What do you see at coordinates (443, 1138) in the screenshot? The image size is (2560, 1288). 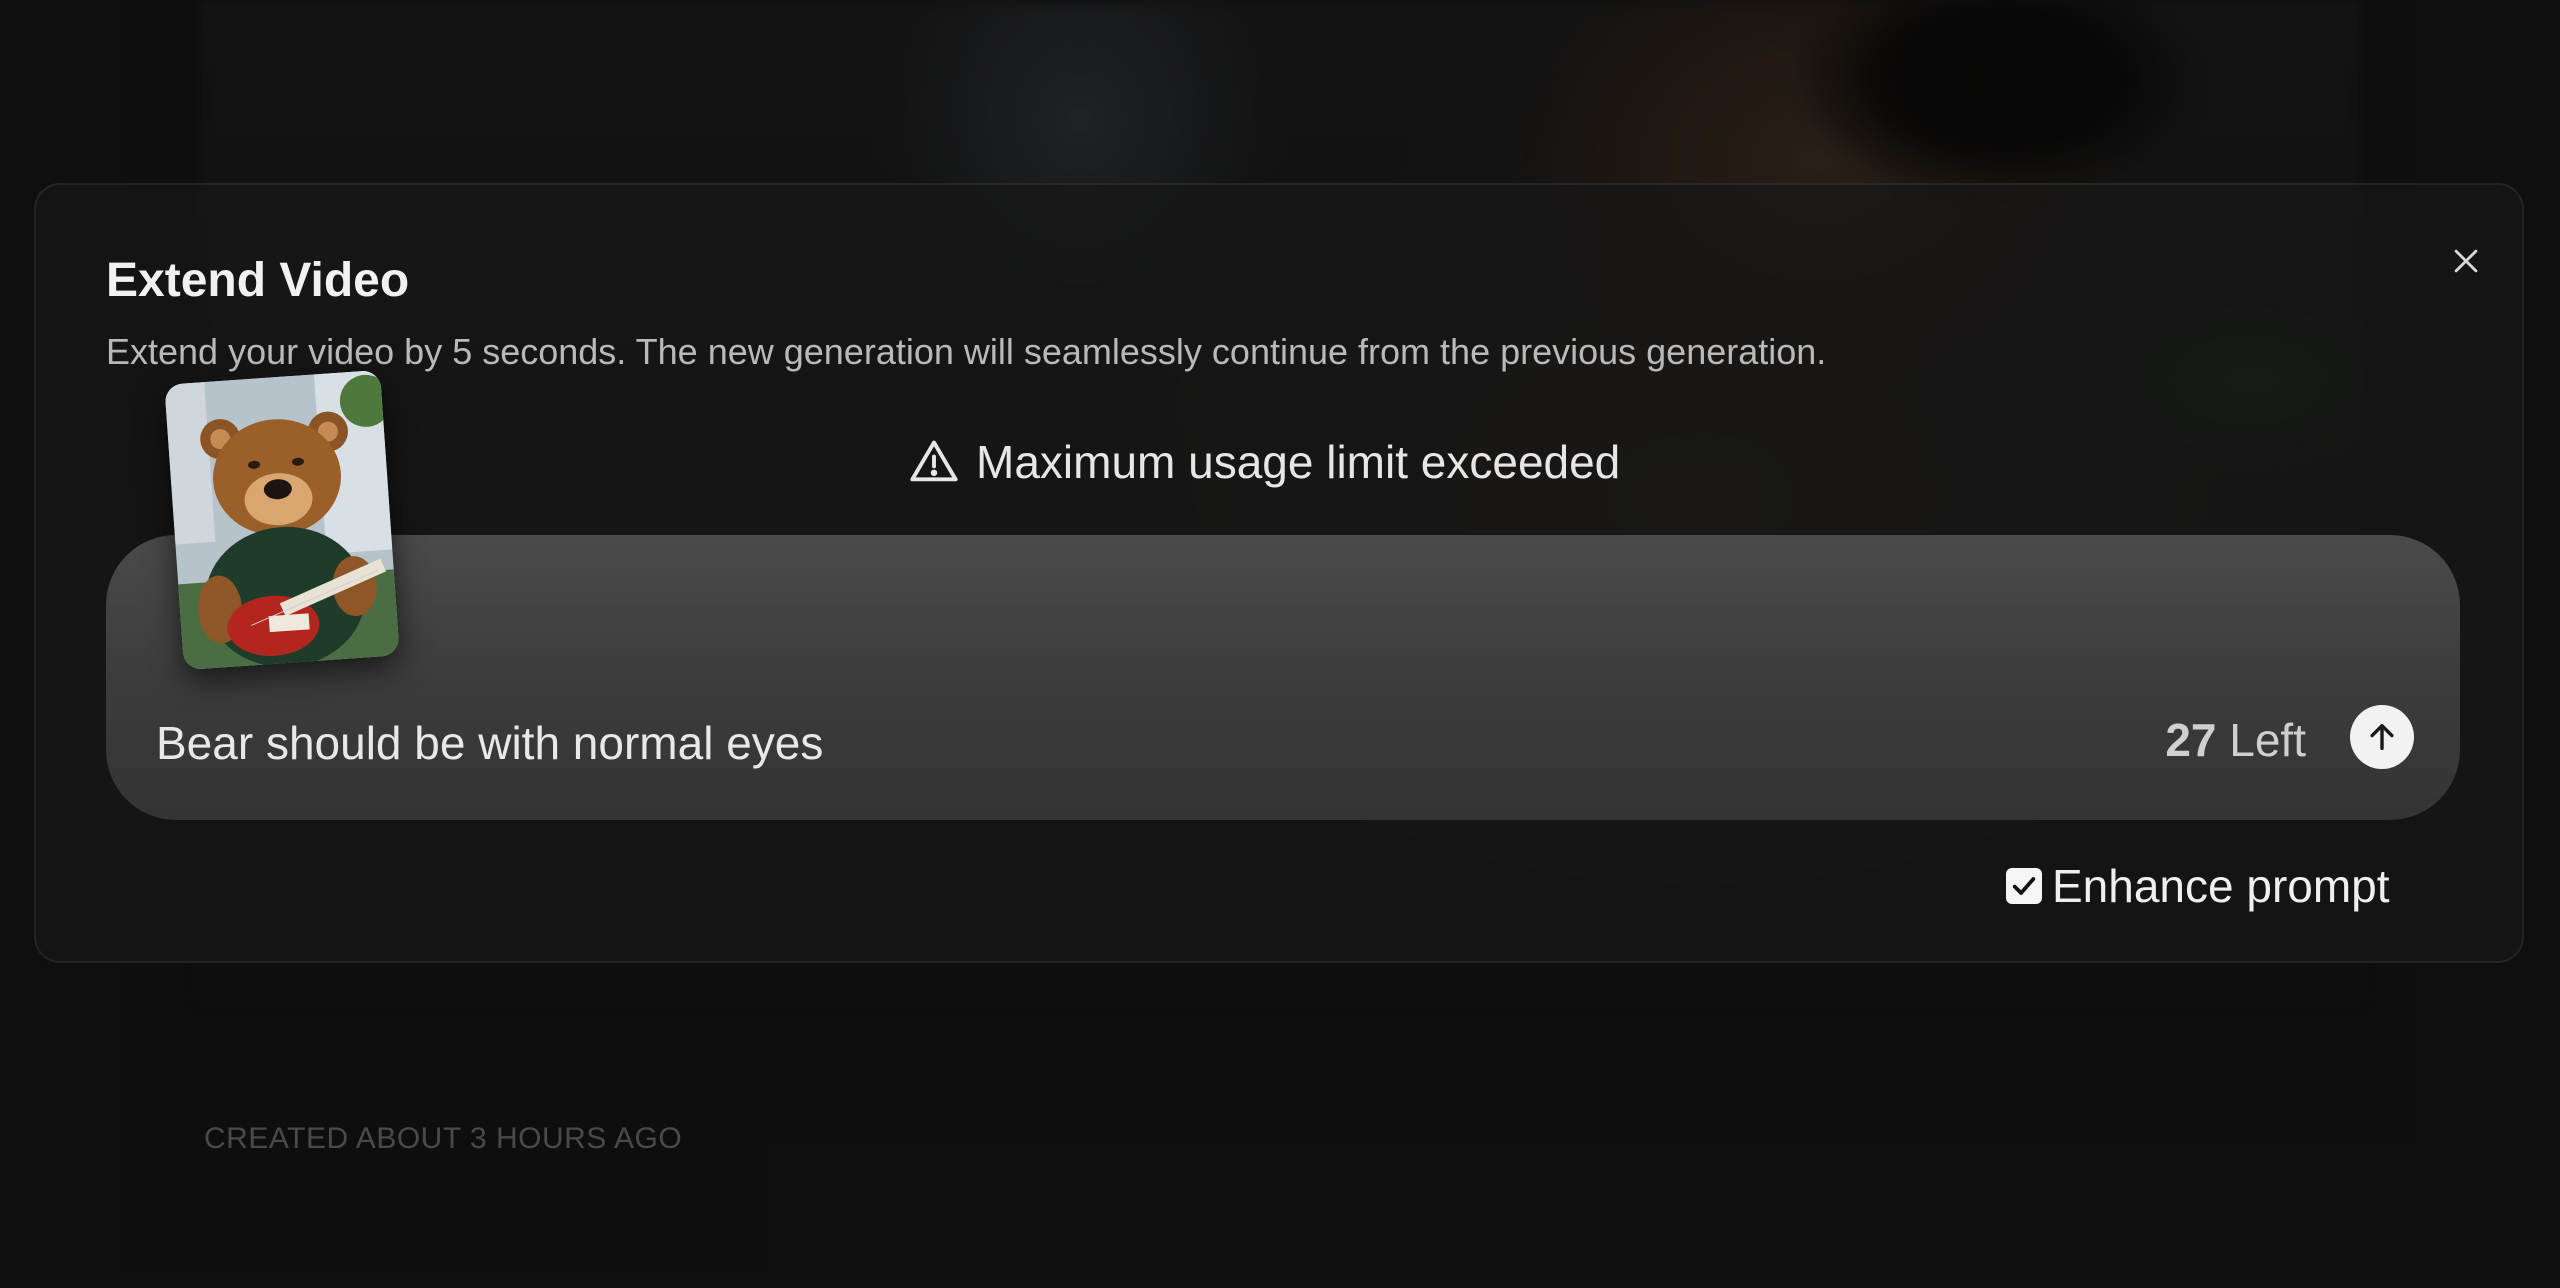 I see `created-timestamp: CREATED ABOUT 3 HOURS AGO` at bounding box center [443, 1138].